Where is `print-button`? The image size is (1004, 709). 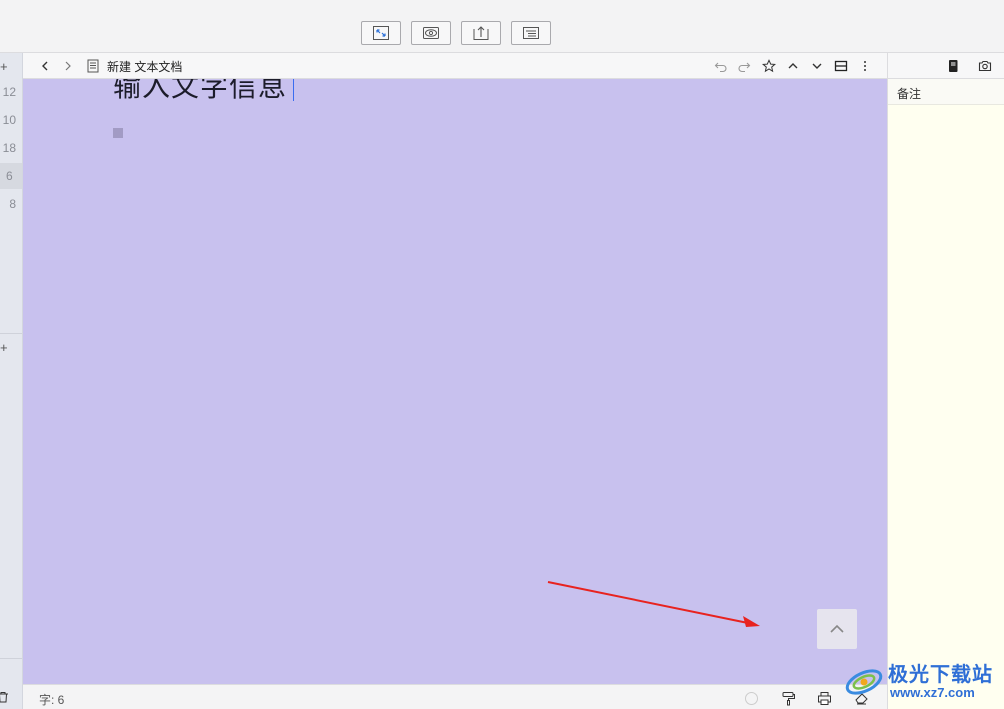 print-button is located at coordinates (824, 698).